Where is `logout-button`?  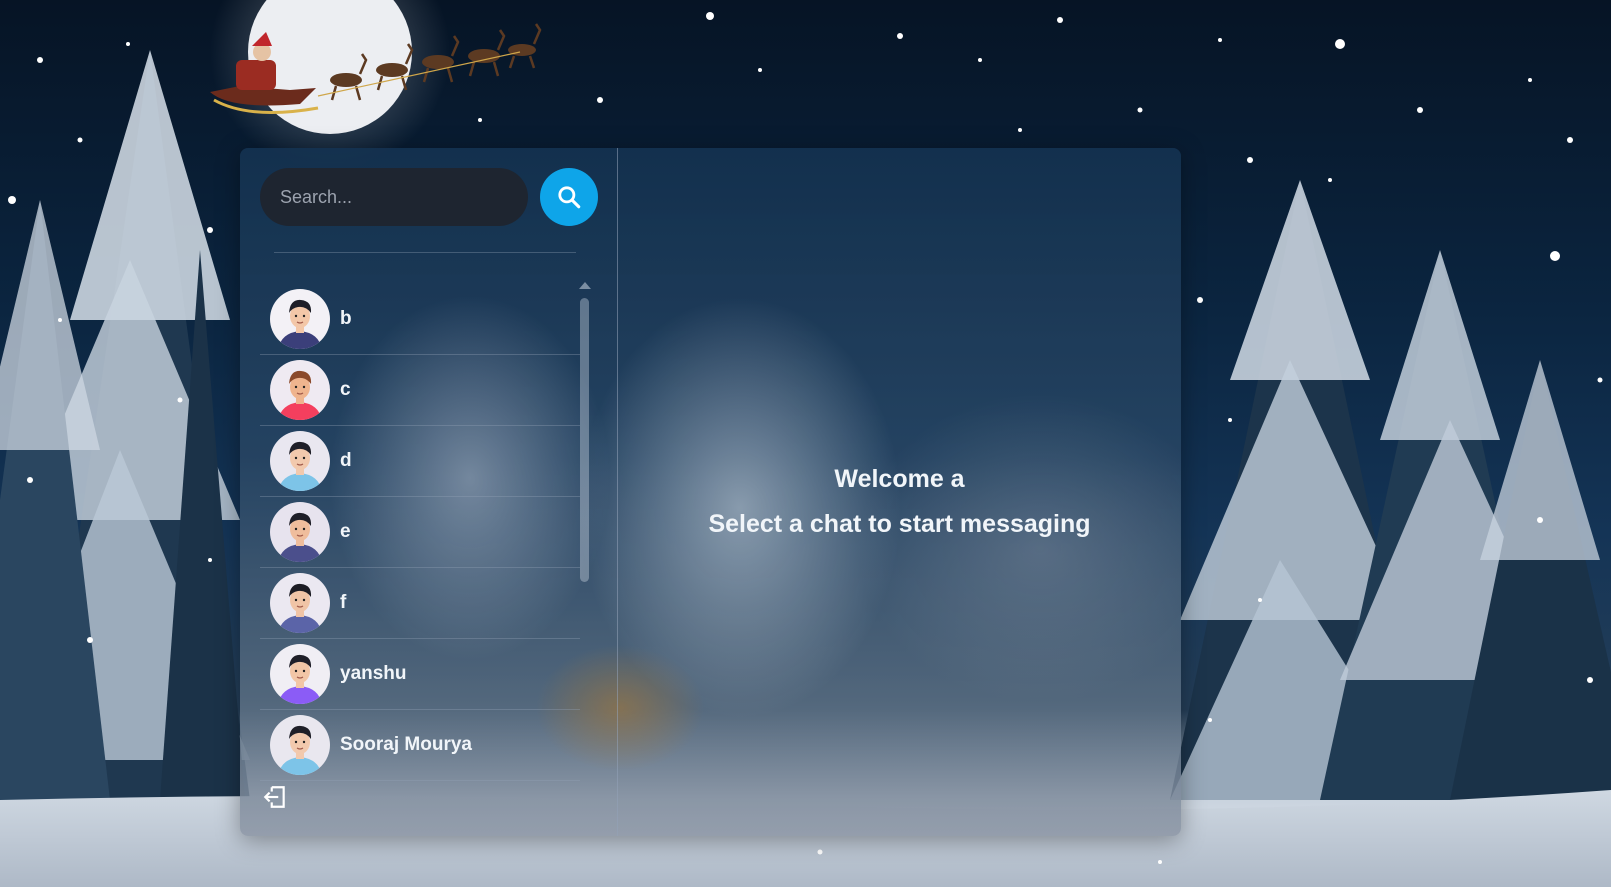
logout-button is located at coordinates (275, 797).